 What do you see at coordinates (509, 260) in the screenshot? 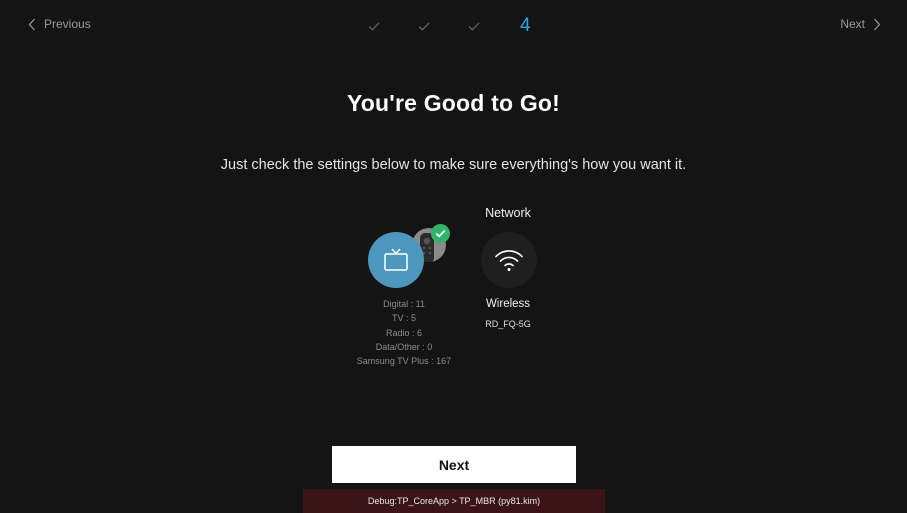
I see `wifi-icon` at bounding box center [509, 260].